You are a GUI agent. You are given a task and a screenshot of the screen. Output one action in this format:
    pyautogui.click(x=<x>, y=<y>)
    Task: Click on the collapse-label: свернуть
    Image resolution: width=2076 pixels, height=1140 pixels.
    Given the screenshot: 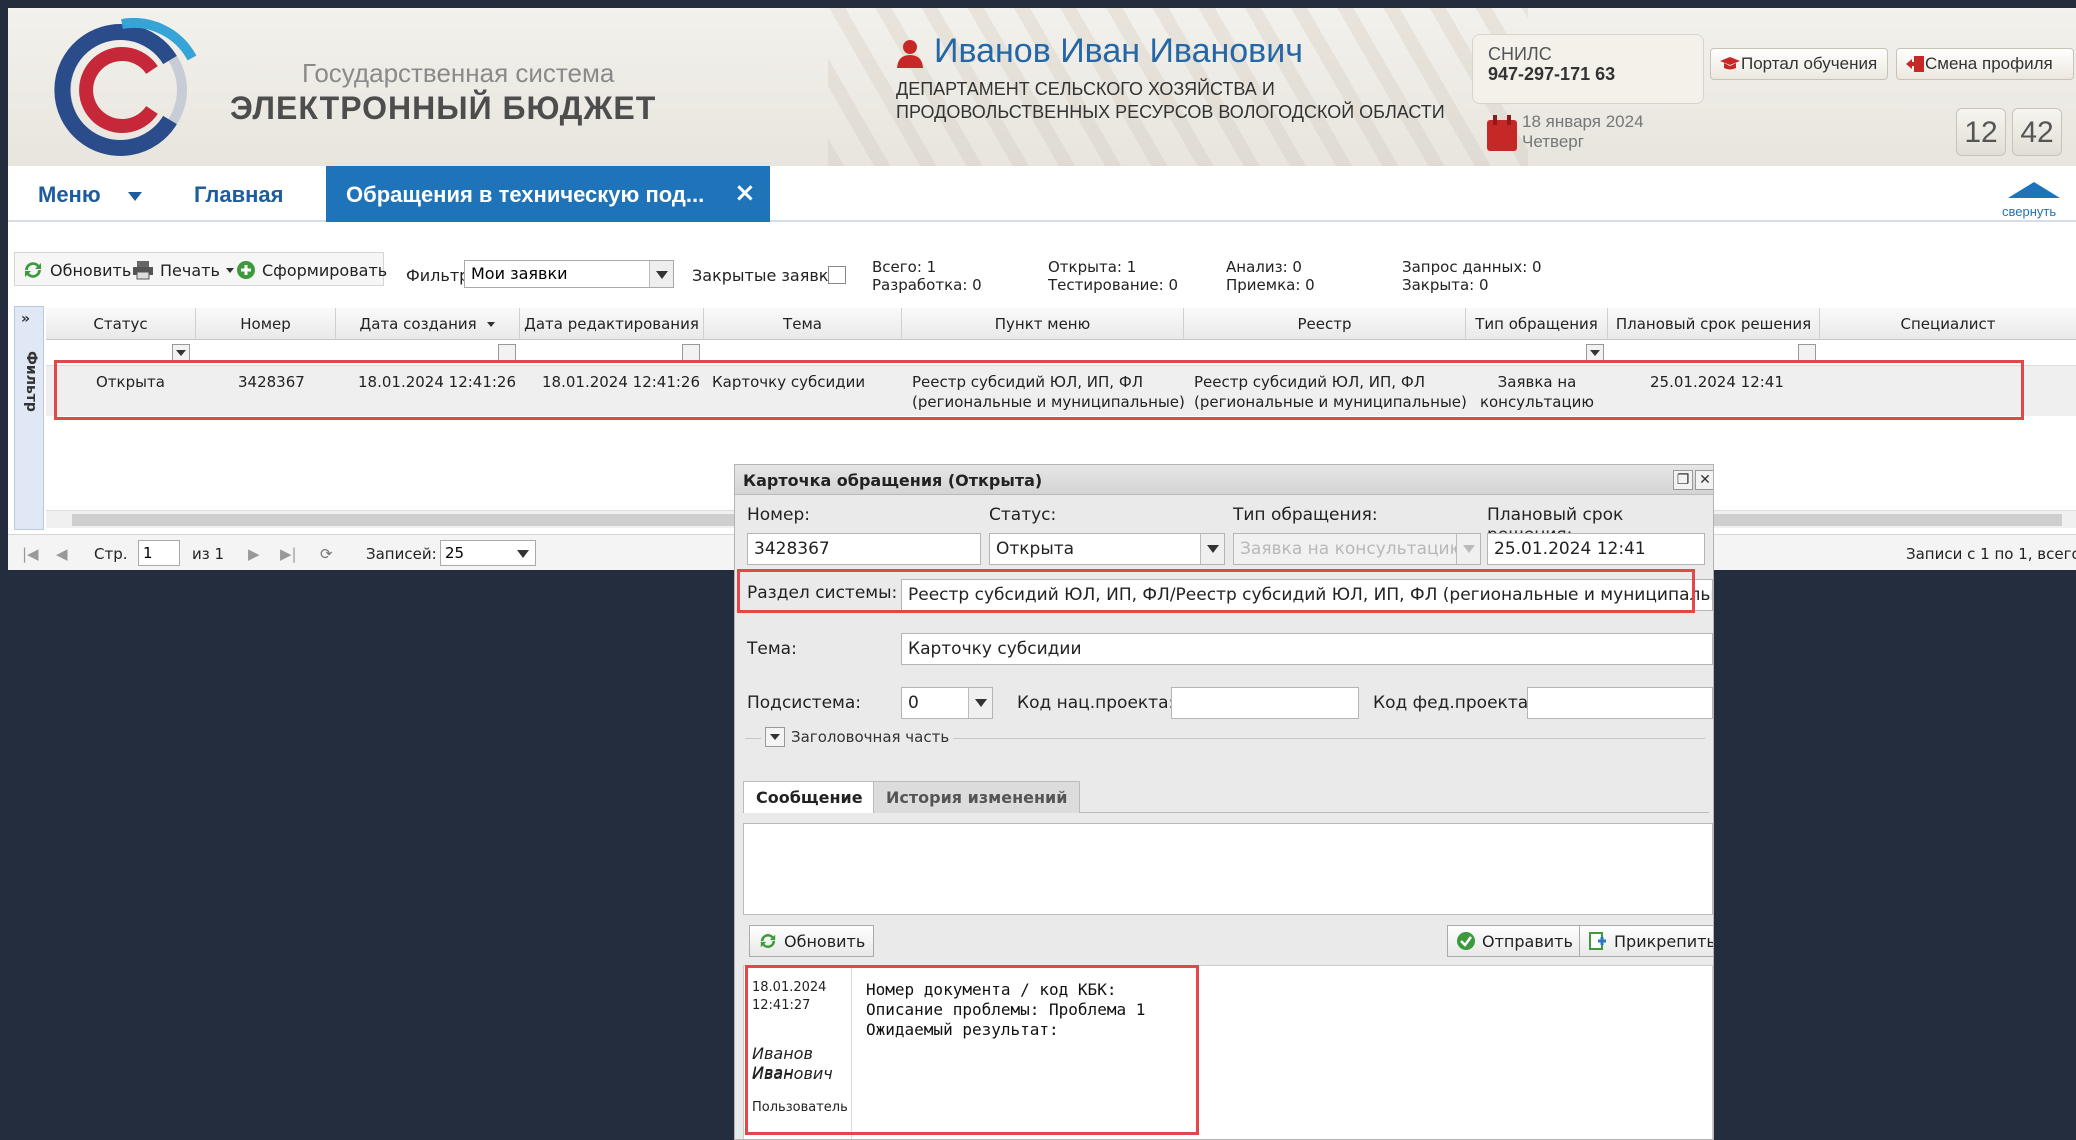 What is the action you would take?
    pyautogui.click(x=2029, y=211)
    